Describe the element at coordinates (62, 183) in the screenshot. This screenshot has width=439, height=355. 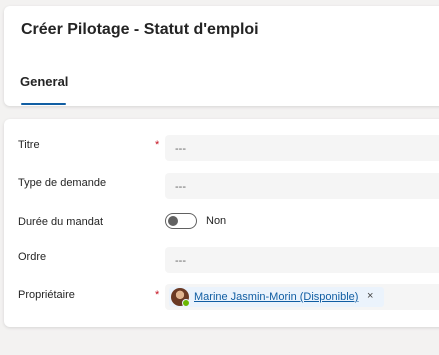
I see `type-de-demande-label: Type de demande` at that location.